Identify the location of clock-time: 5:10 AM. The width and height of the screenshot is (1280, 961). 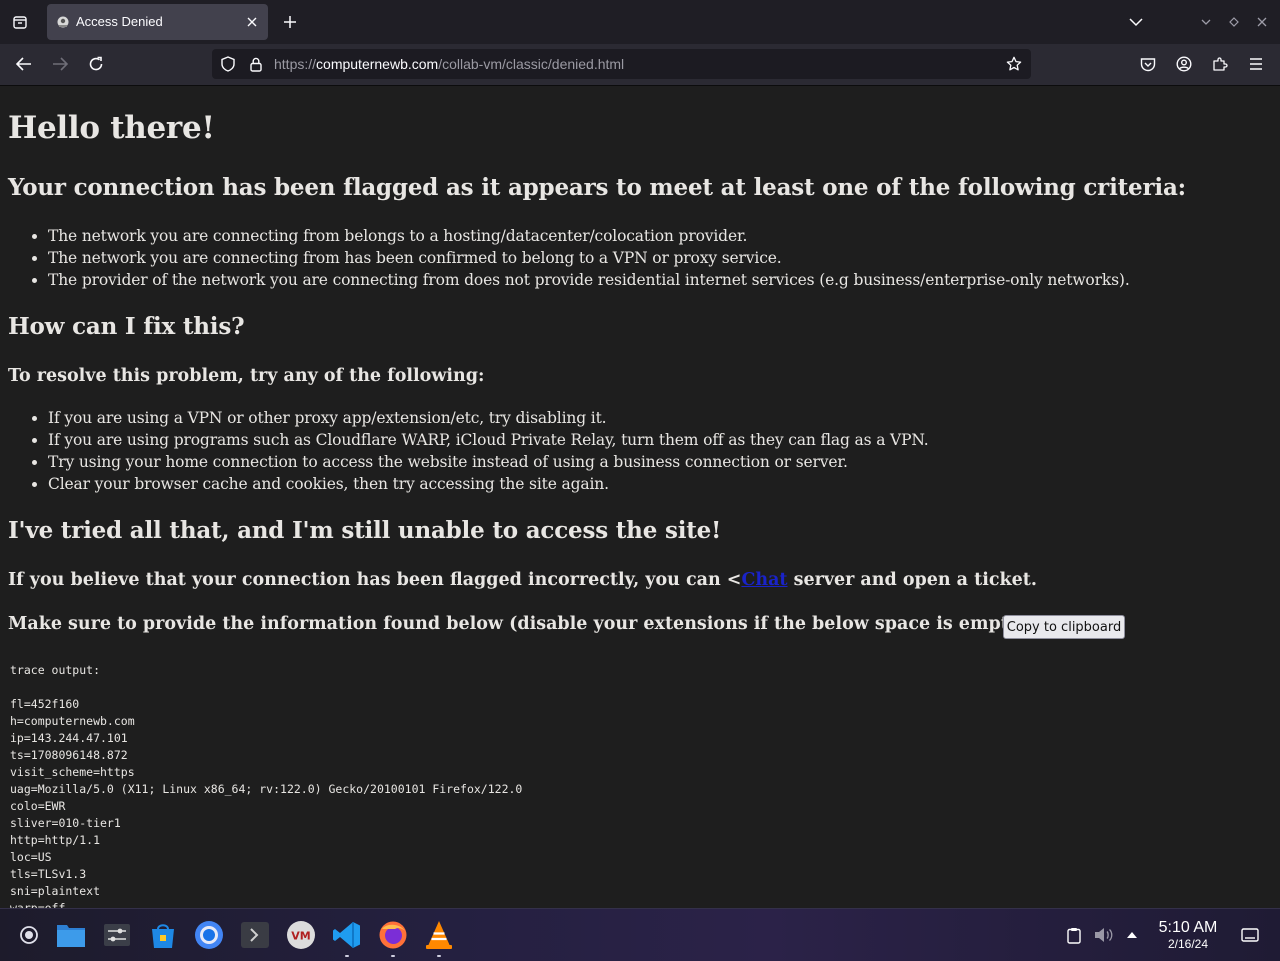
(1188, 927).